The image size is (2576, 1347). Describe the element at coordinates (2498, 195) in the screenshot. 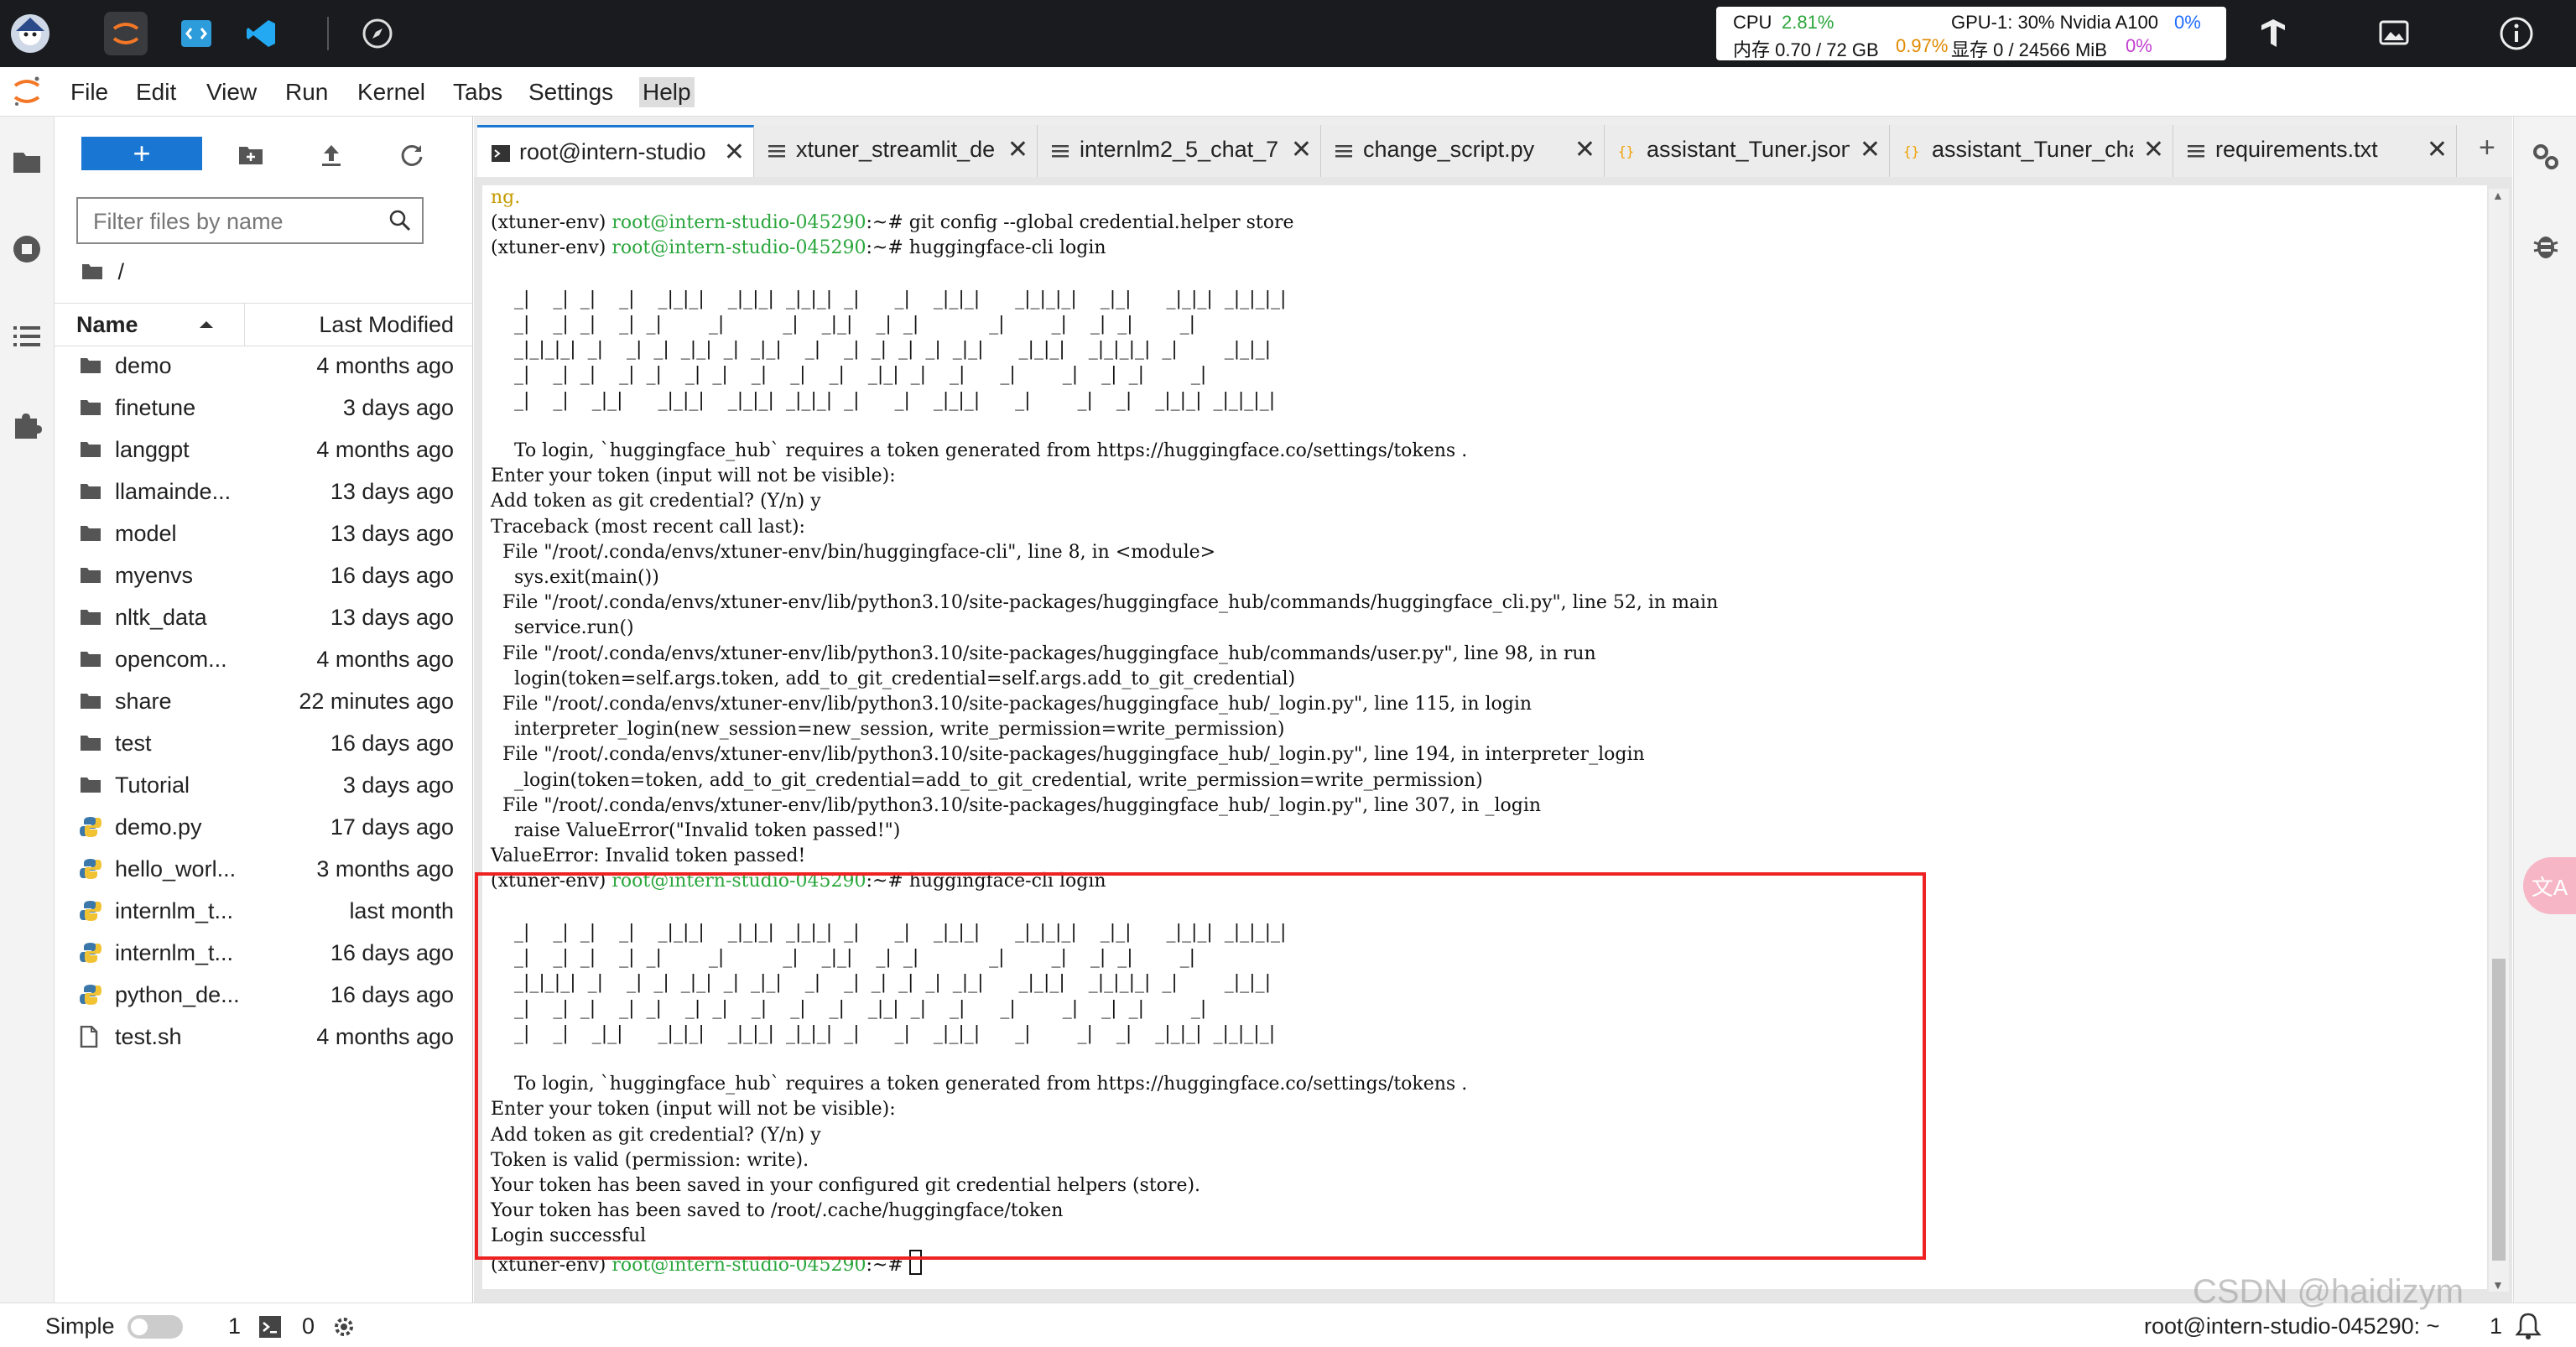

I see `scroll-up-icon: ▲` at that location.